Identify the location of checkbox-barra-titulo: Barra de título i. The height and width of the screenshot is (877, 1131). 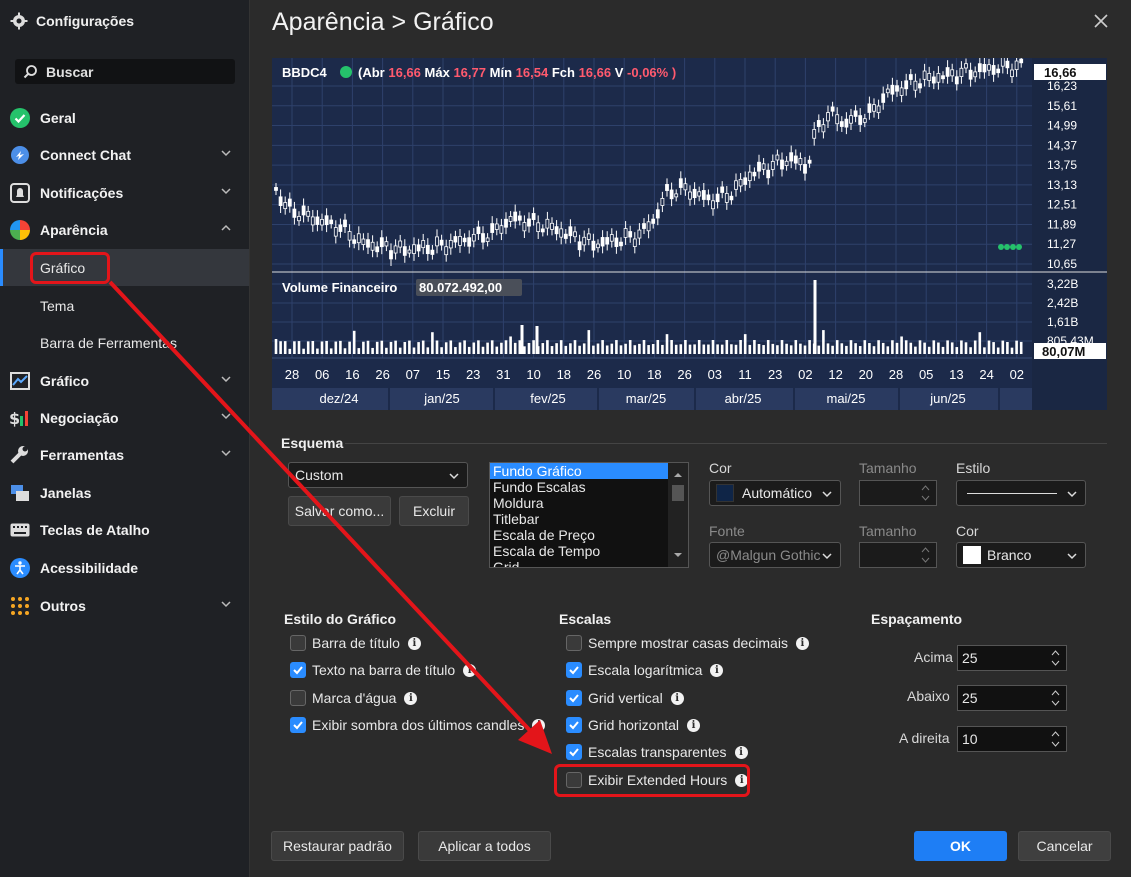
(355, 643).